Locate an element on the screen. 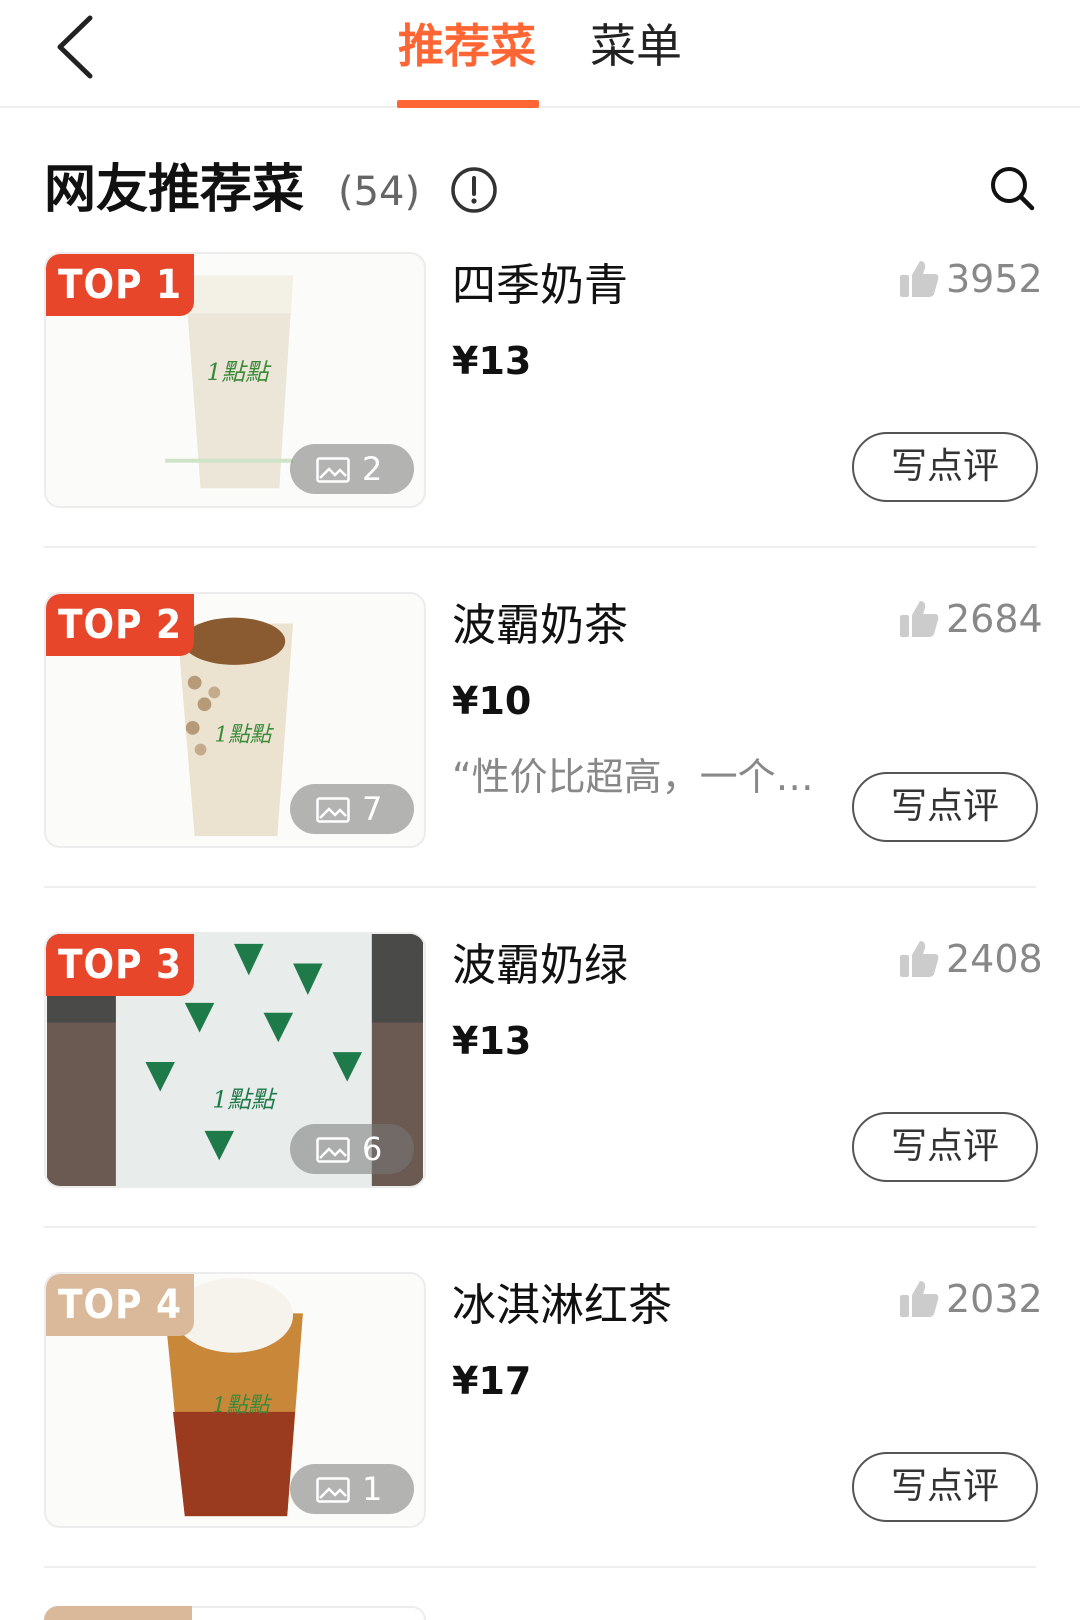 The height and width of the screenshot is (1620, 1080). like-count: 2032 is located at coordinates (994, 1299).